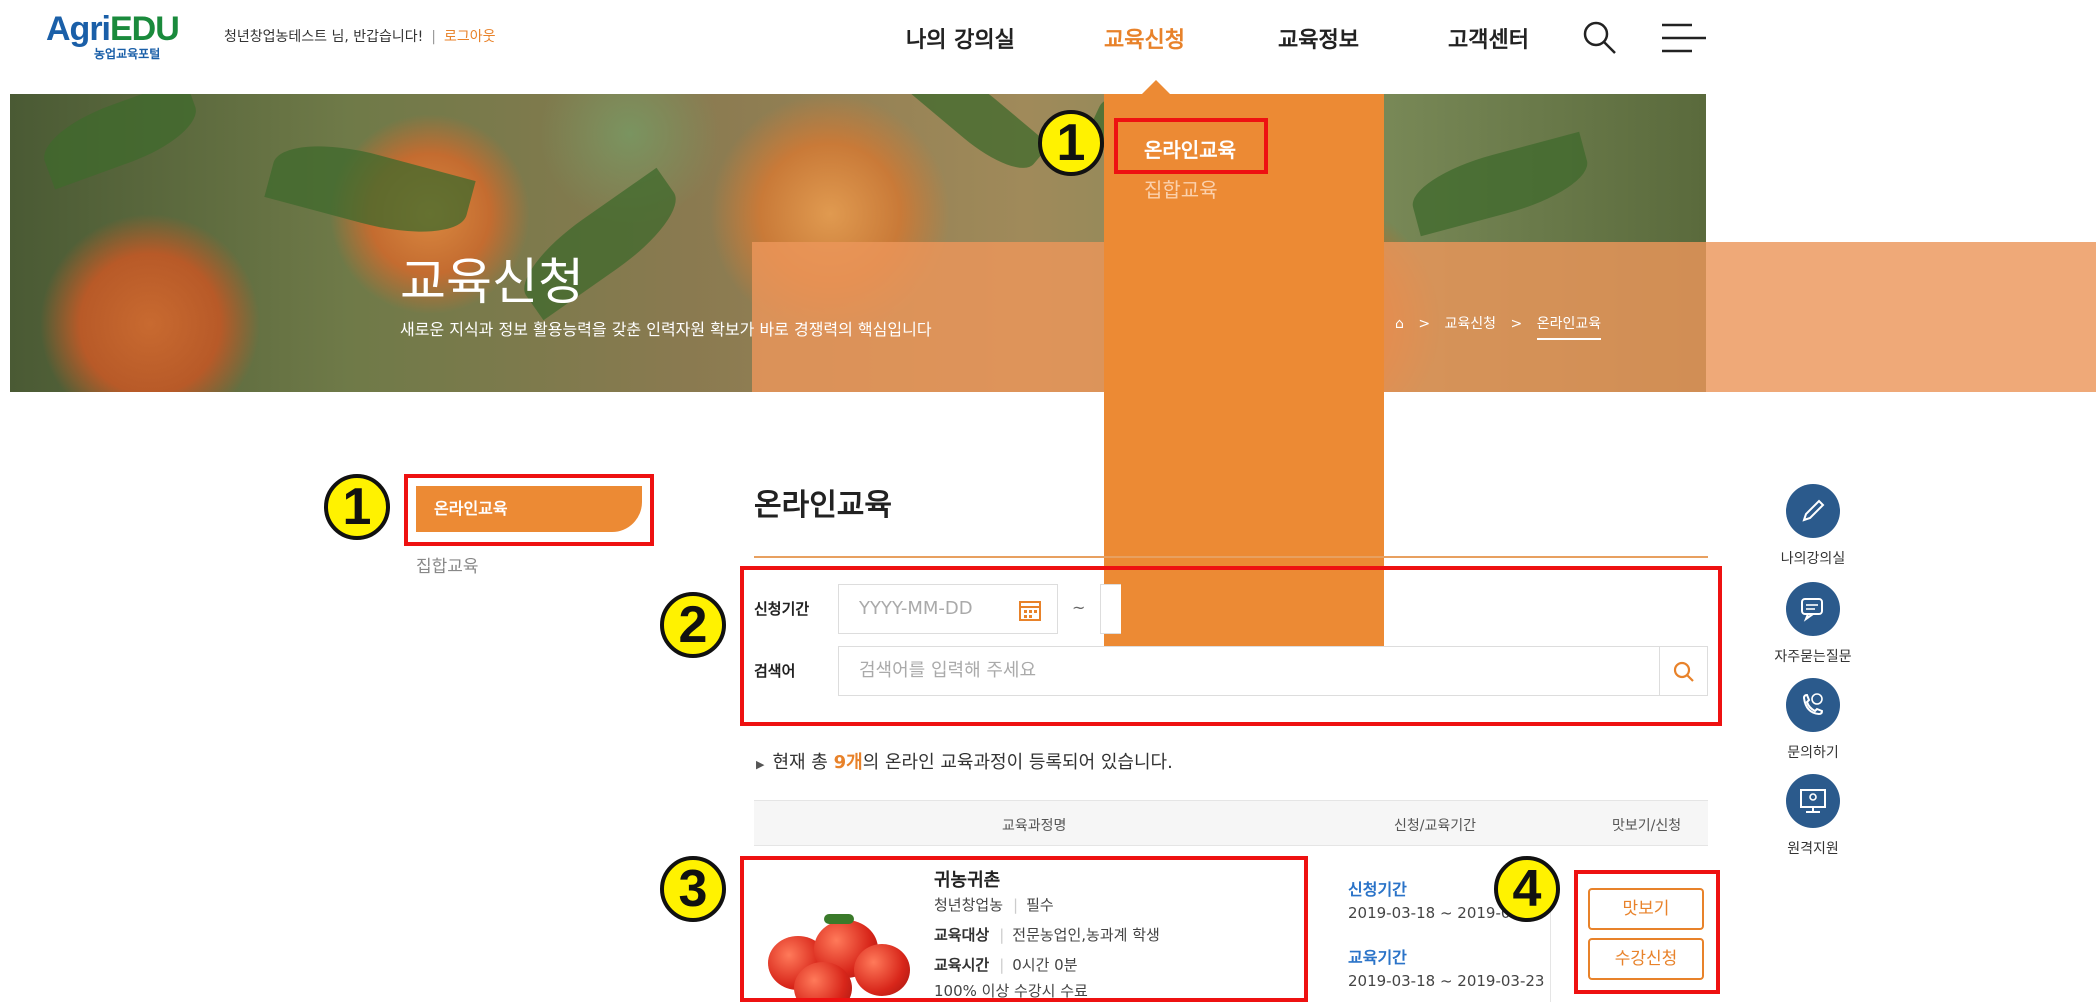  Describe the element at coordinates (324, 37) in the screenshot. I see `user-greeting: 청년창업농테스트 님, 반갑습니다!` at that location.